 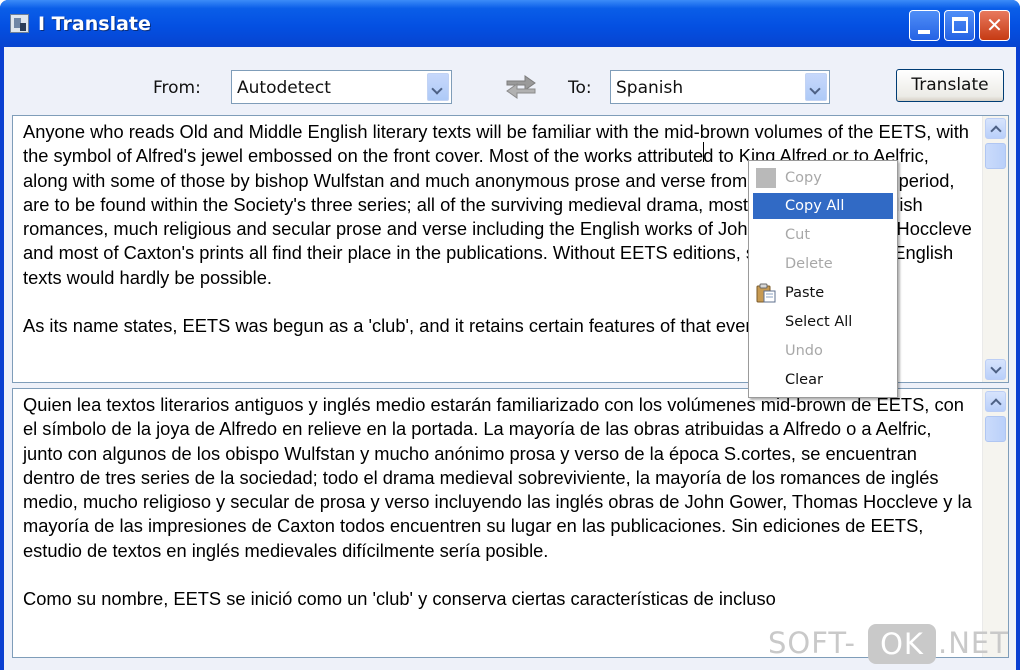 What do you see at coordinates (766, 178) in the screenshot?
I see `copy-icon` at bounding box center [766, 178].